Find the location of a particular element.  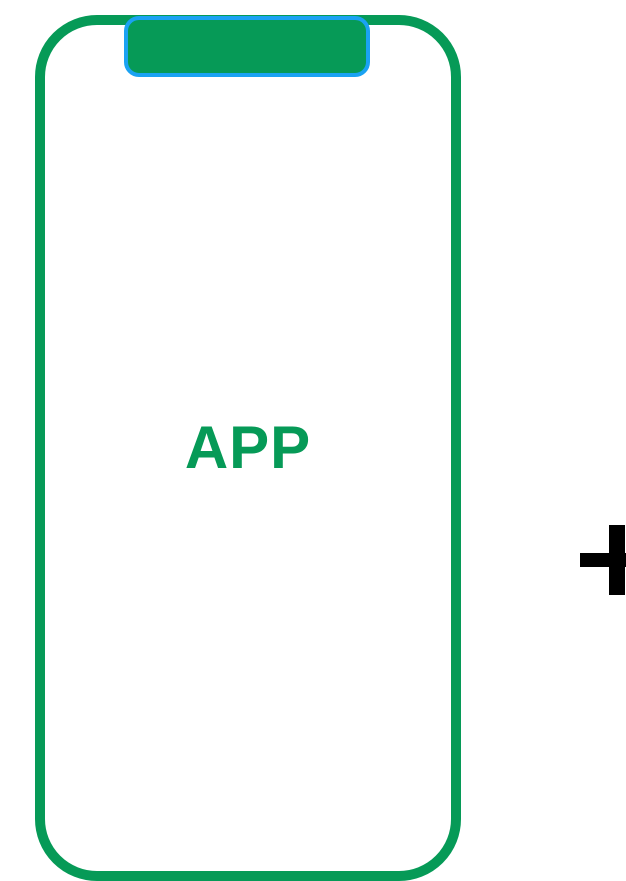

plus-icon-vertical-bar is located at coordinates (617, 560).